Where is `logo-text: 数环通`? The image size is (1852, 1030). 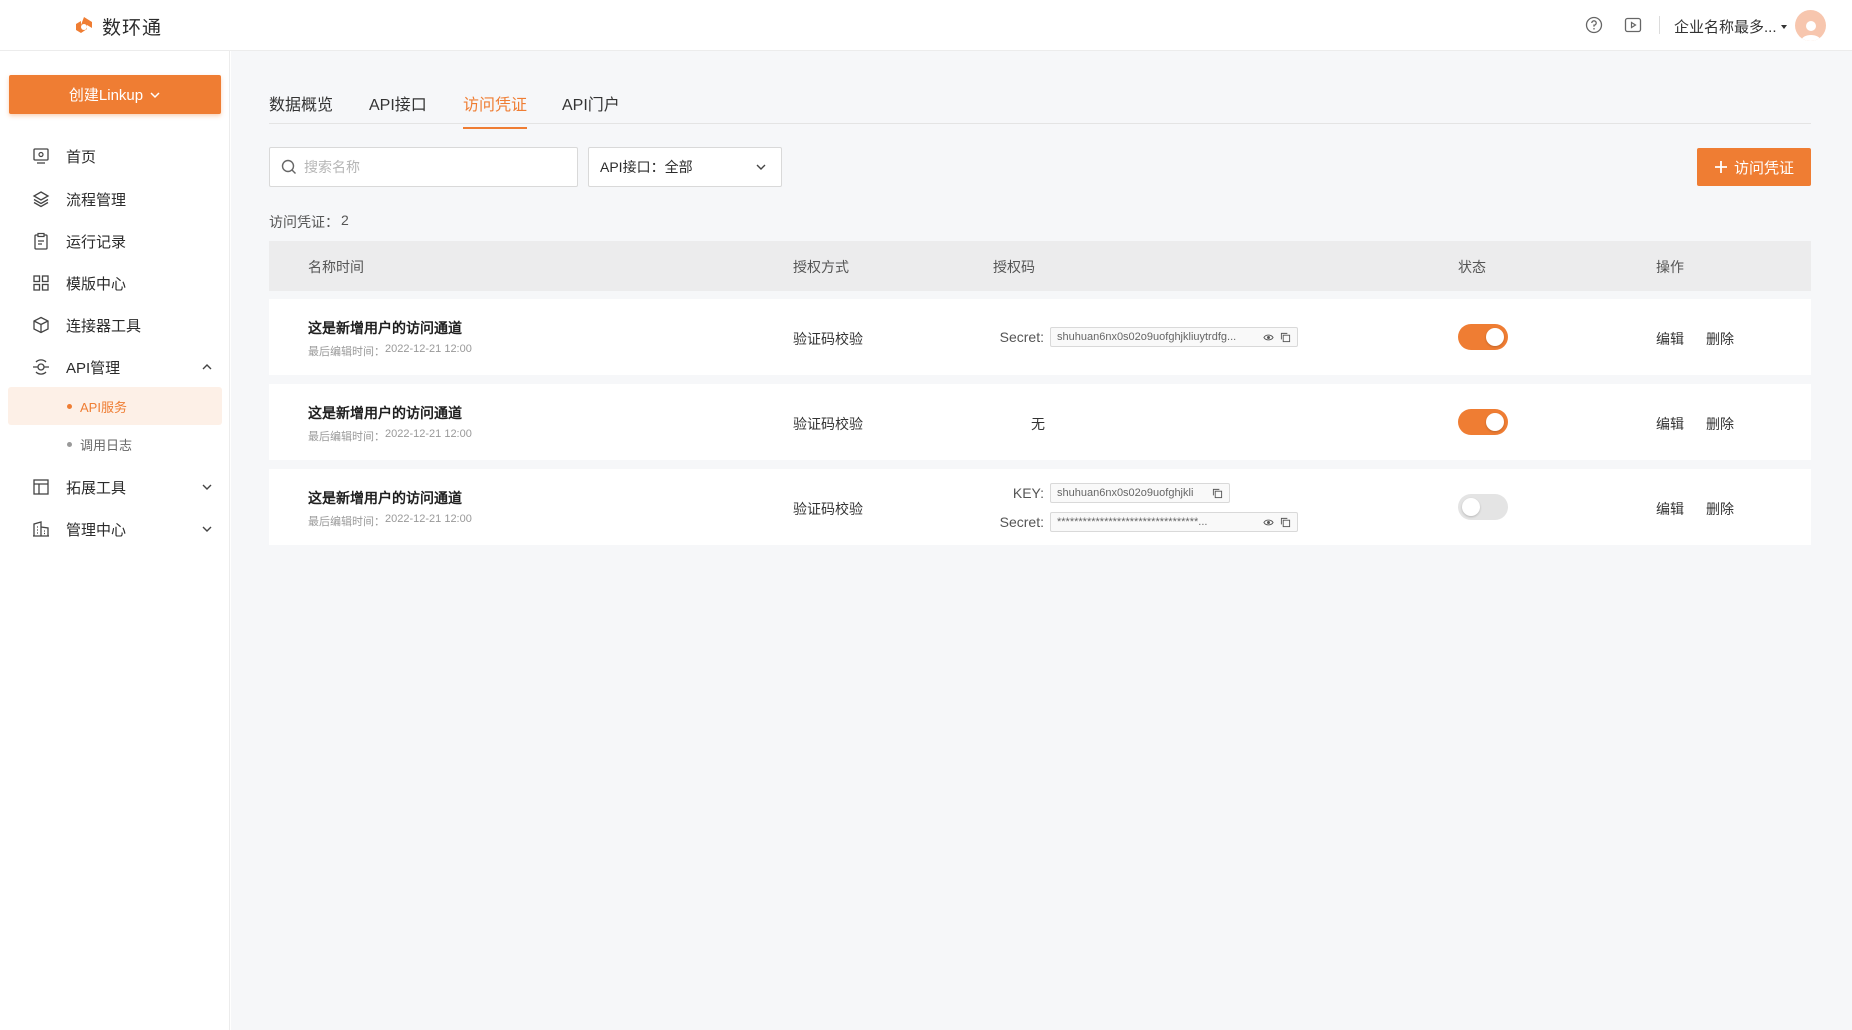 logo-text: 数环通 is located at coordinates (132, 28).